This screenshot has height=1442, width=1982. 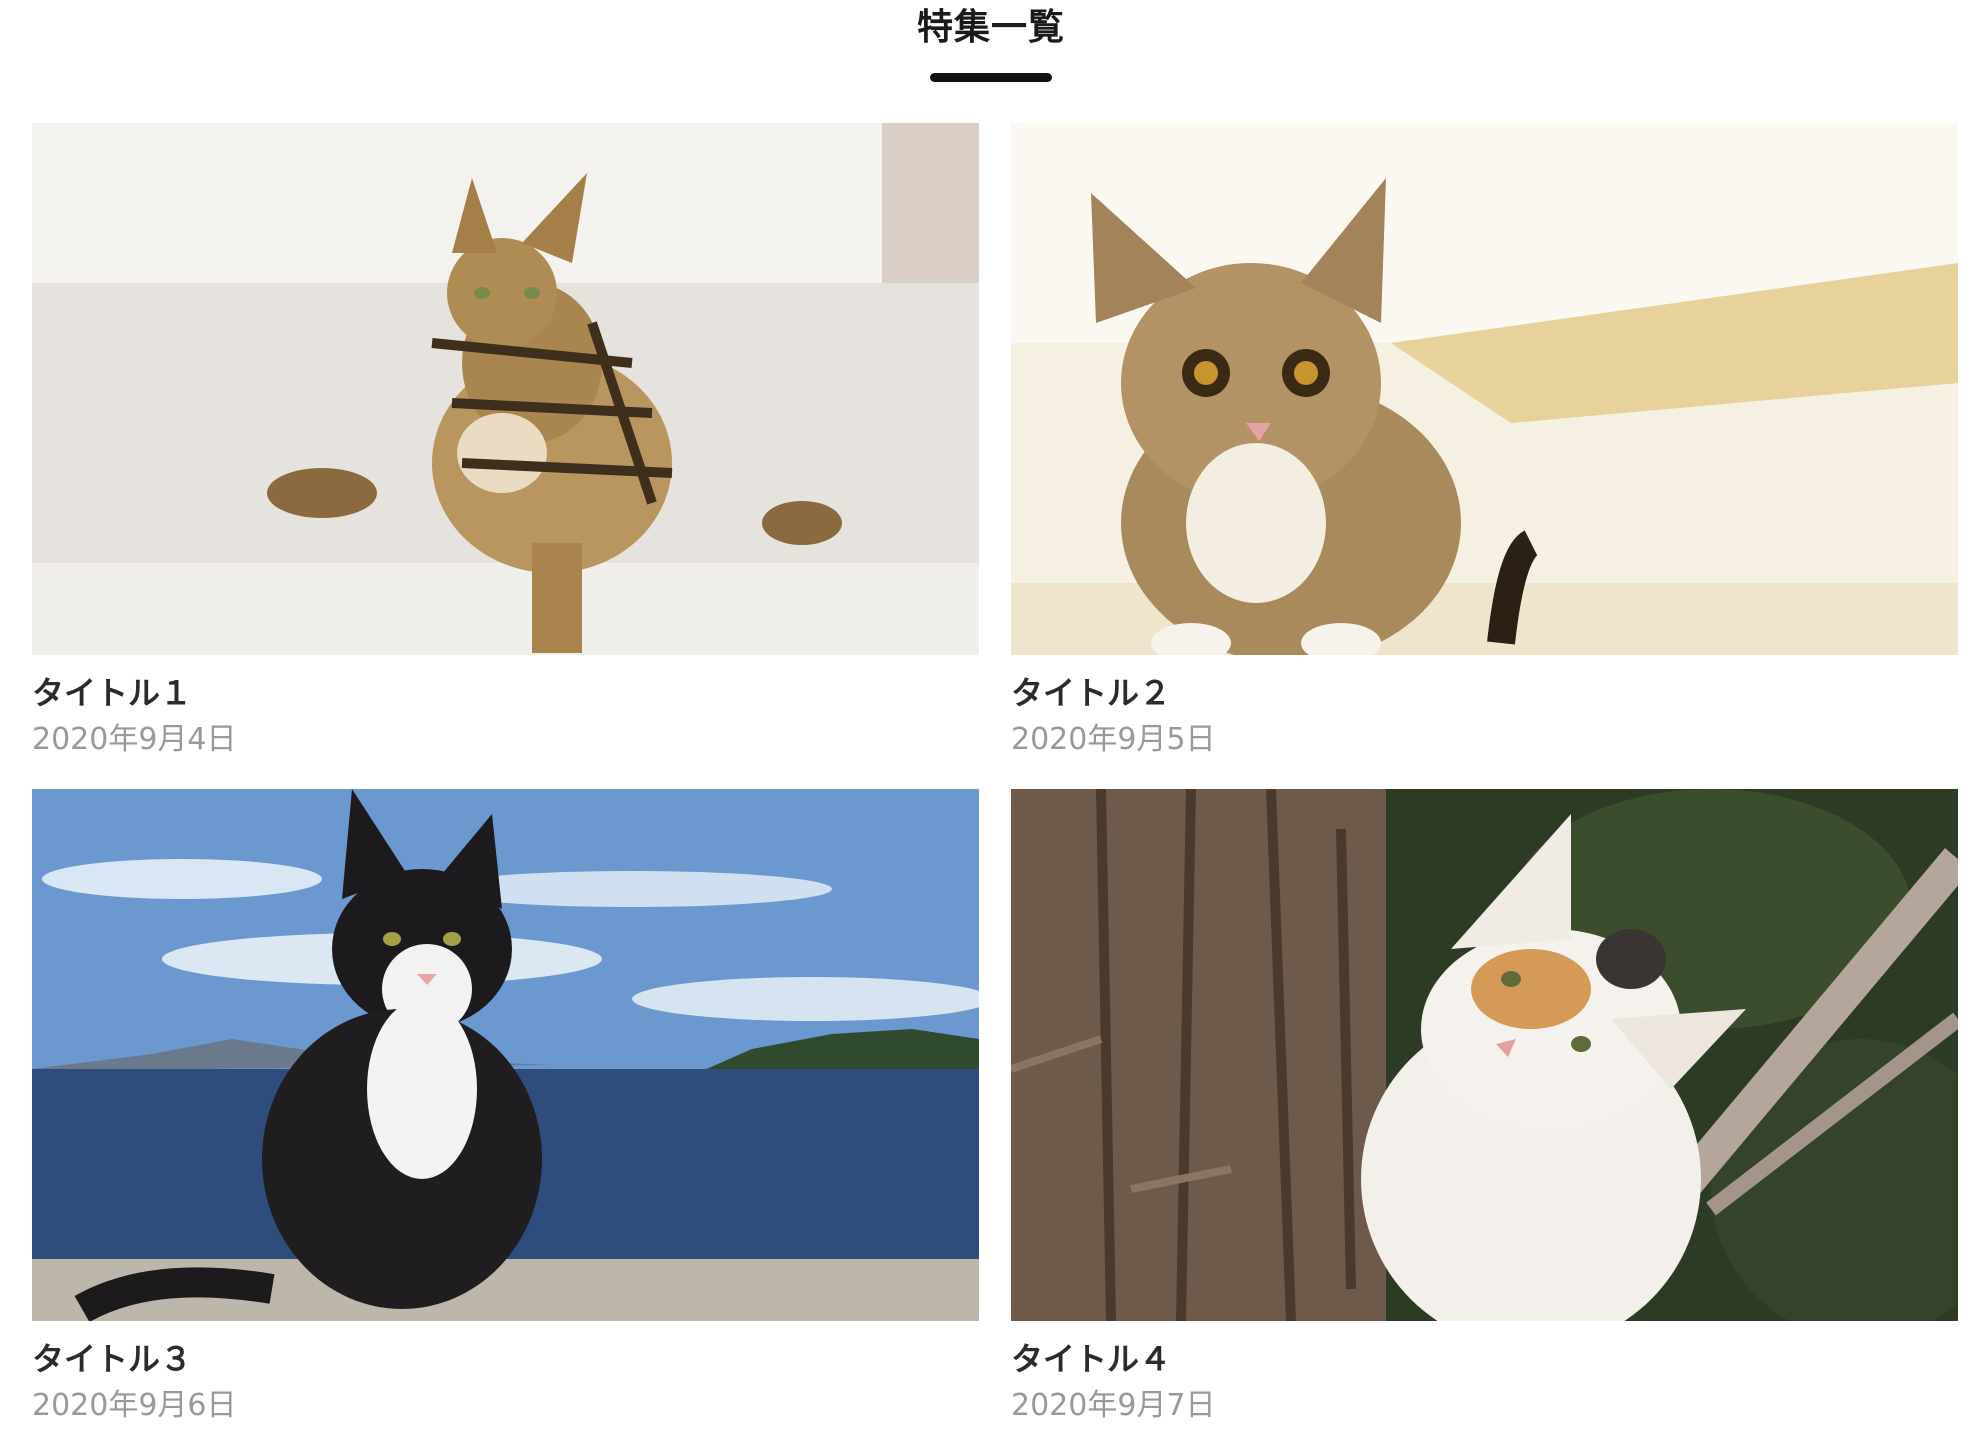 I want to click on card-4-date: 2020年9月7日, so click(x=1113, y=1405).